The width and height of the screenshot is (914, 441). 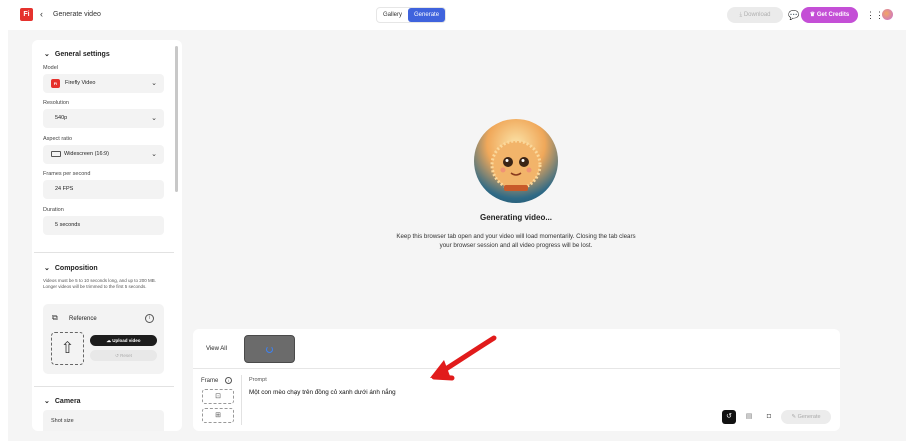 I want to click on view-toggle: Gallery Generate, so click(x=411, y=15).